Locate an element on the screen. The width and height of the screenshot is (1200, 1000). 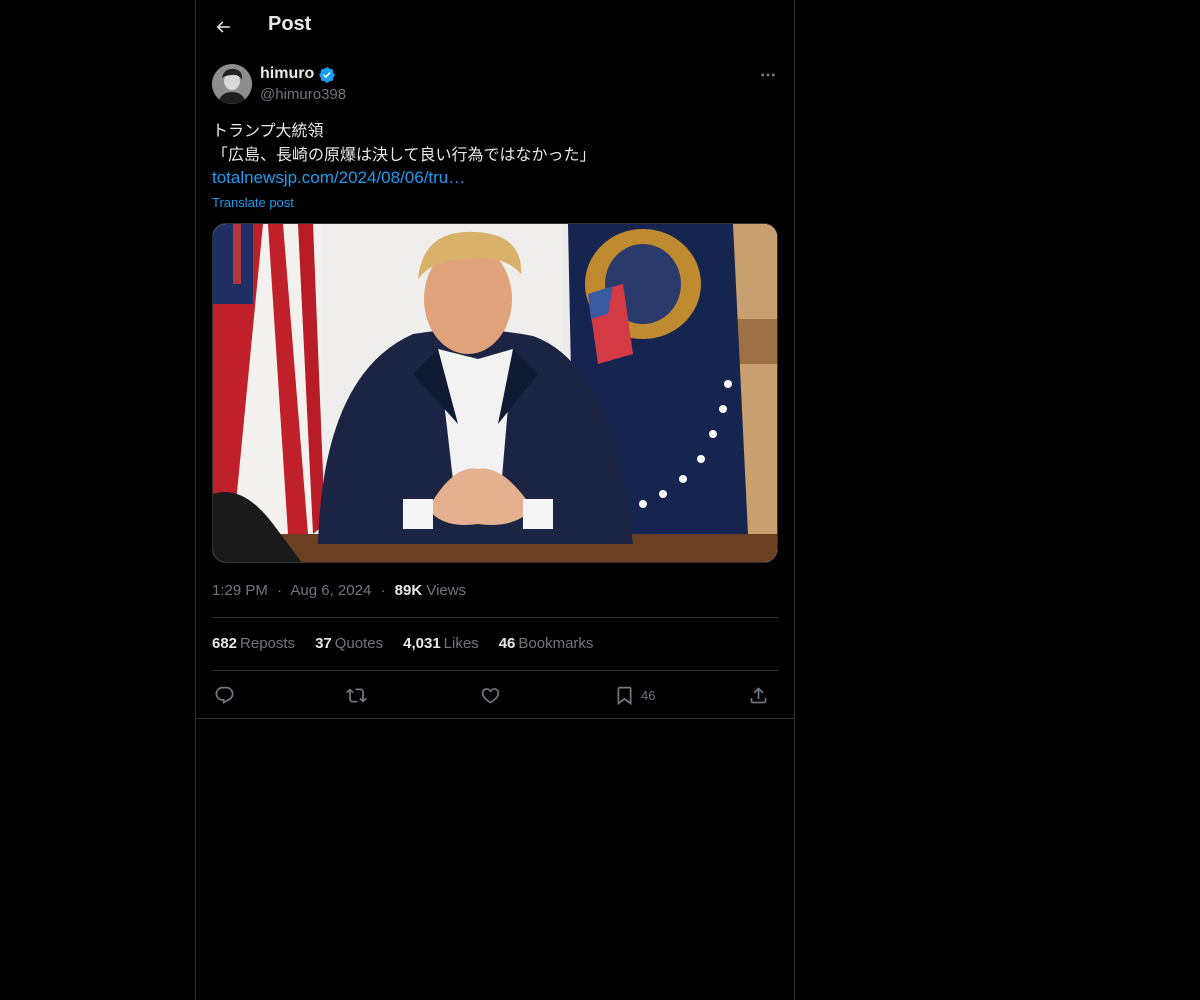
bookmarks-stat: 46 Bookmarks is located at coordinates (546, 643).